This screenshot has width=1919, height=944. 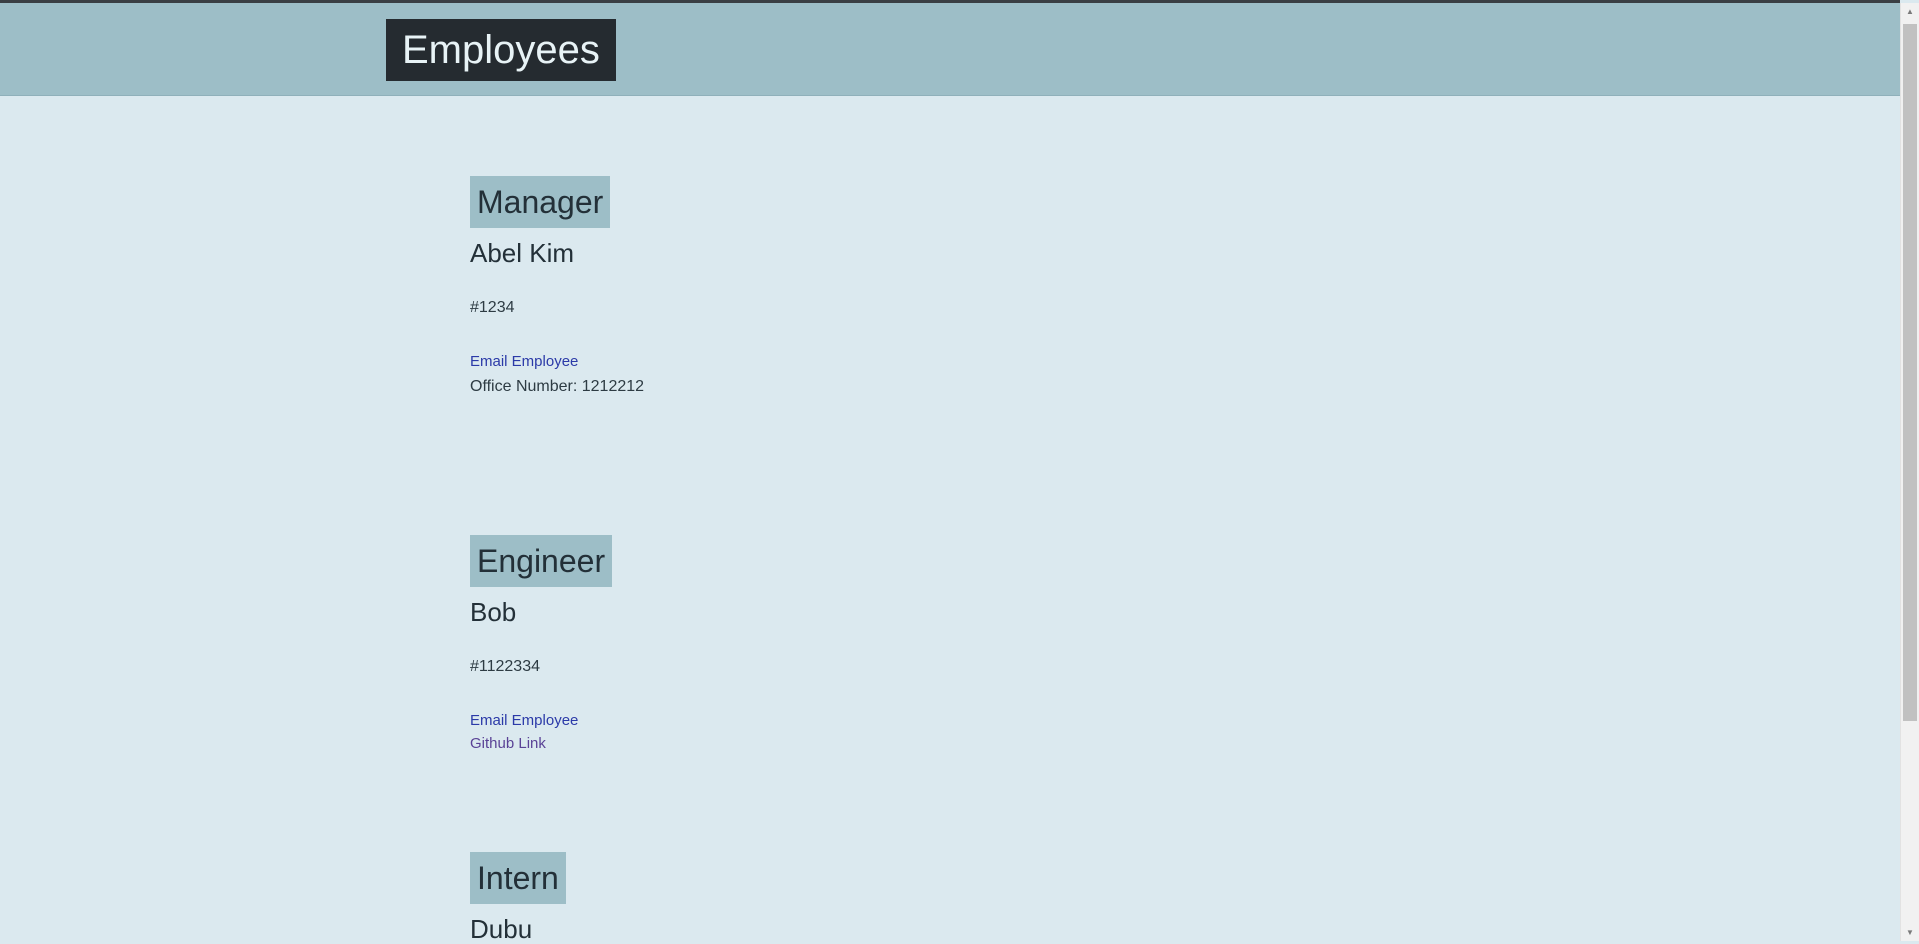 I want to click on employee-card-intern: Intern Dubu, so click(x=518, y=898).